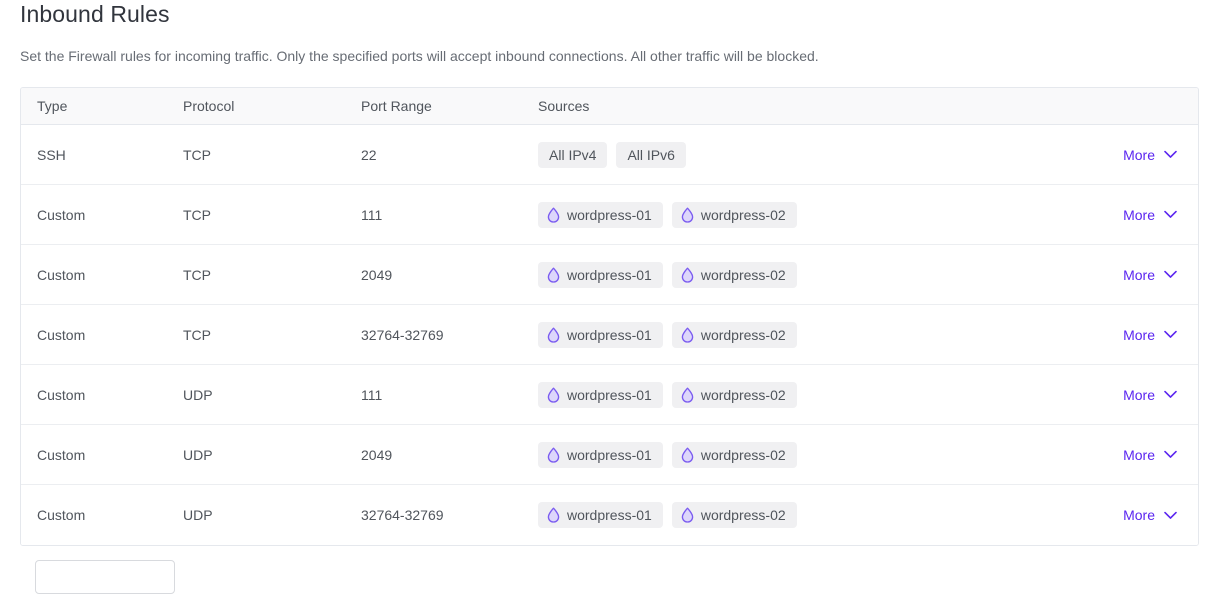 The width and height of the screenshot is (1219, 594). I want to click on column-header-type: Type, so click(52, 106).